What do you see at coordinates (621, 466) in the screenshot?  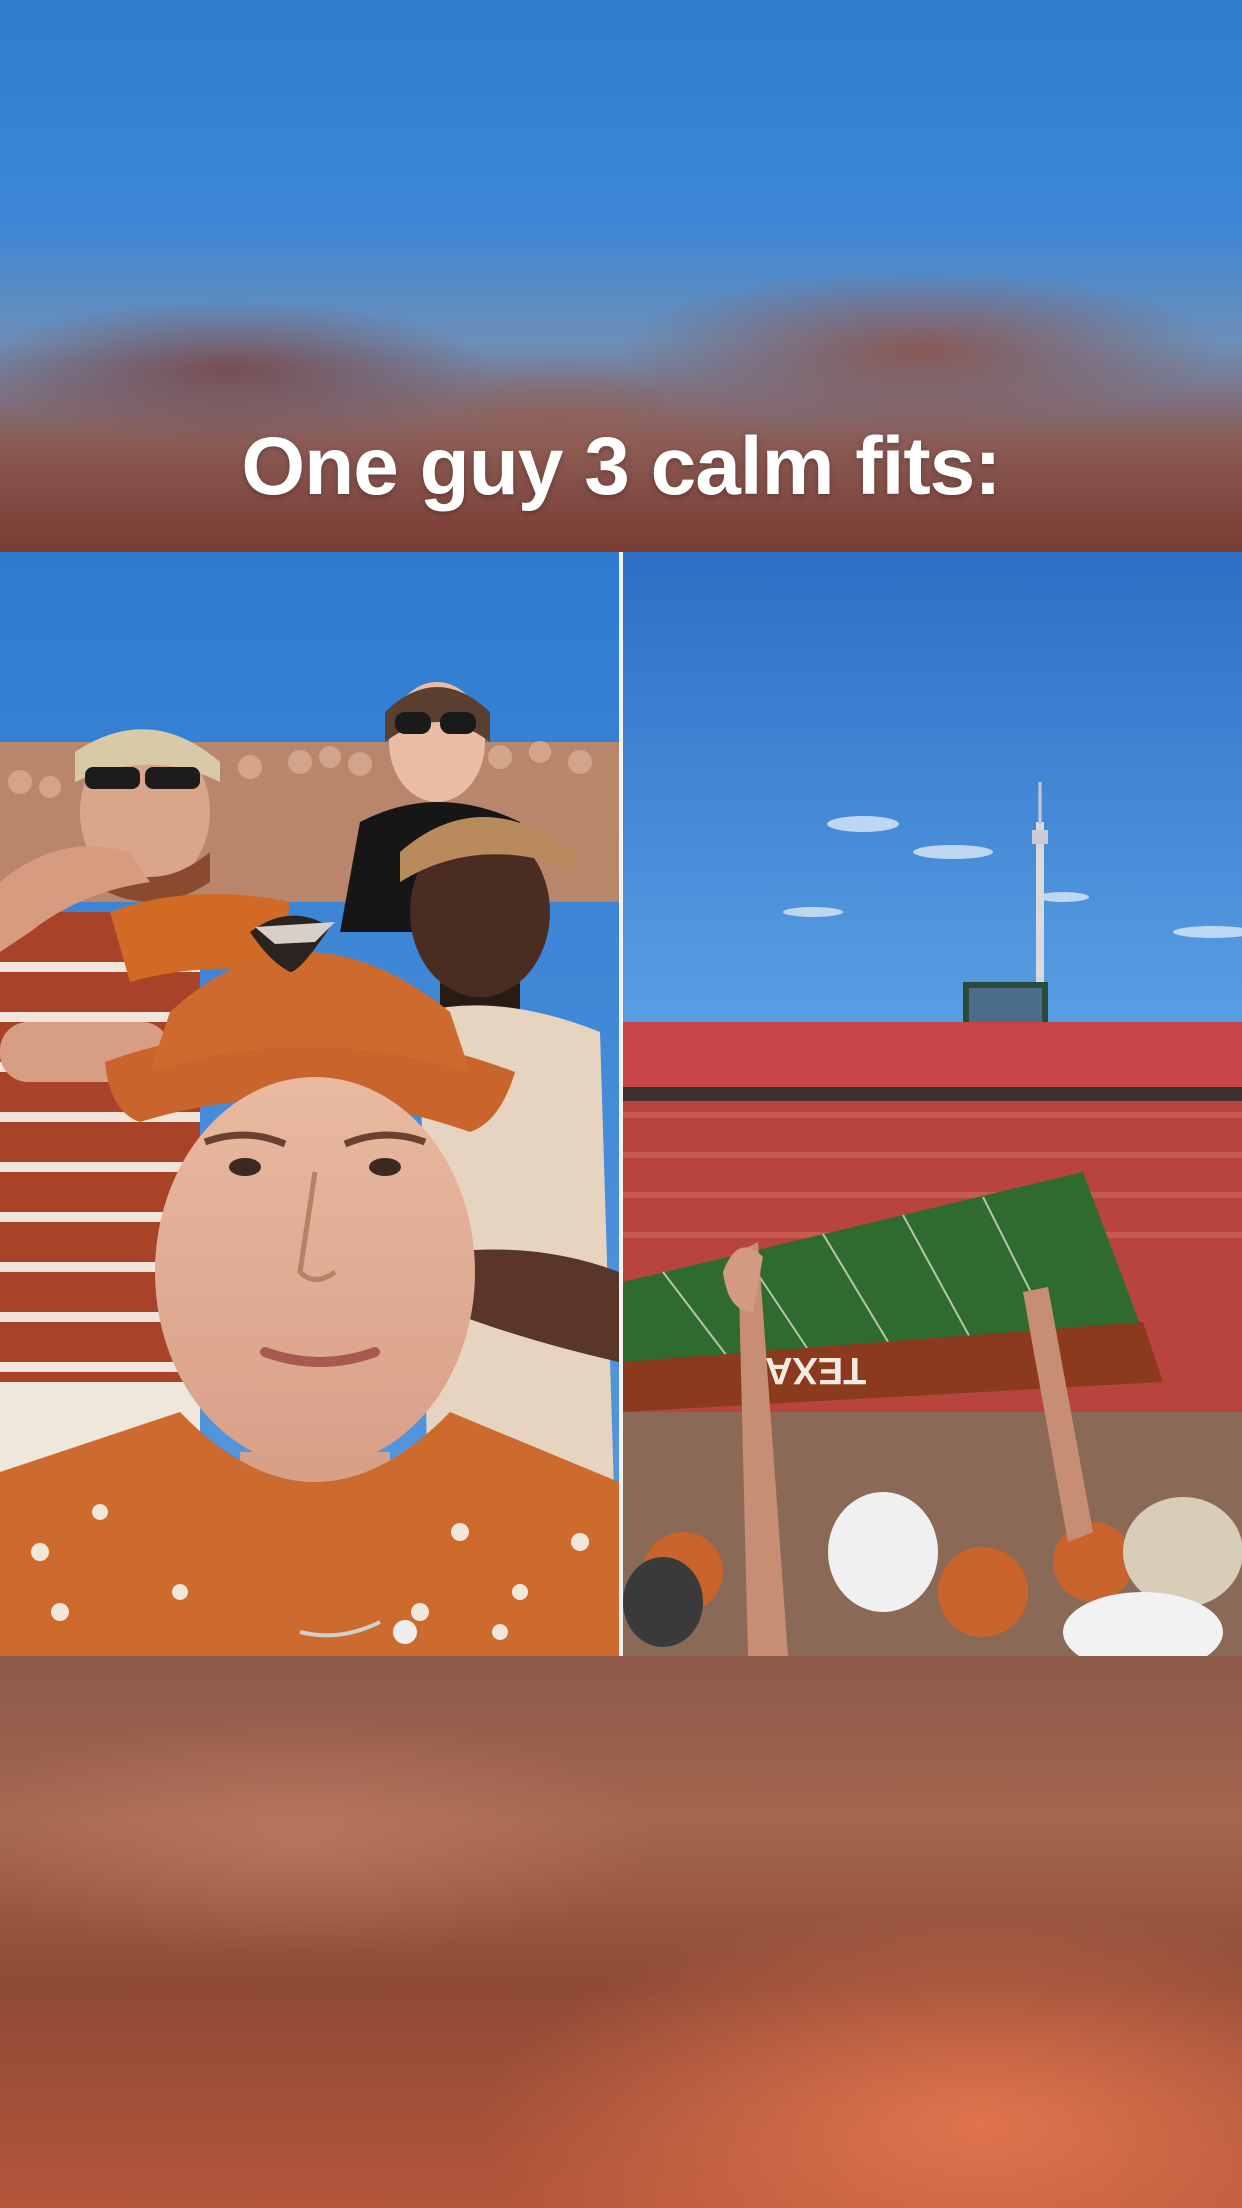 I see `video-caption: One guy 3 calm fits:` at bounding box center [621, 466].